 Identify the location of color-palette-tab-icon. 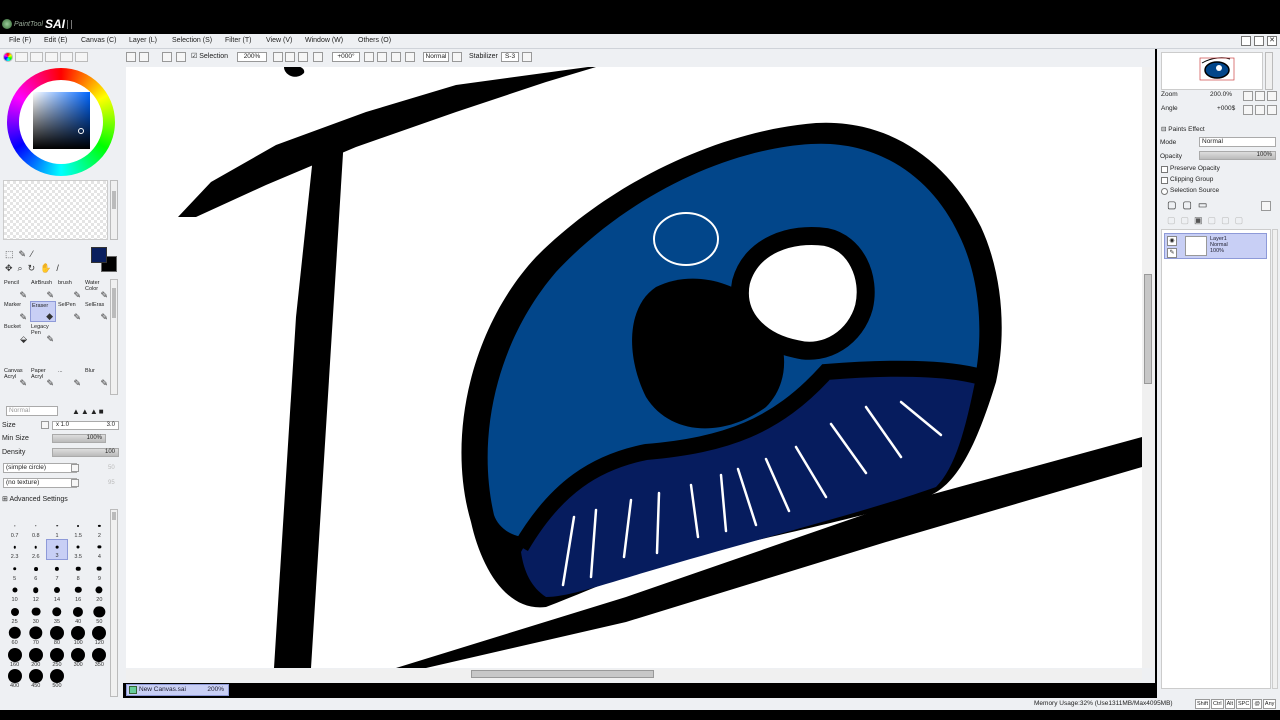
(51, 57).